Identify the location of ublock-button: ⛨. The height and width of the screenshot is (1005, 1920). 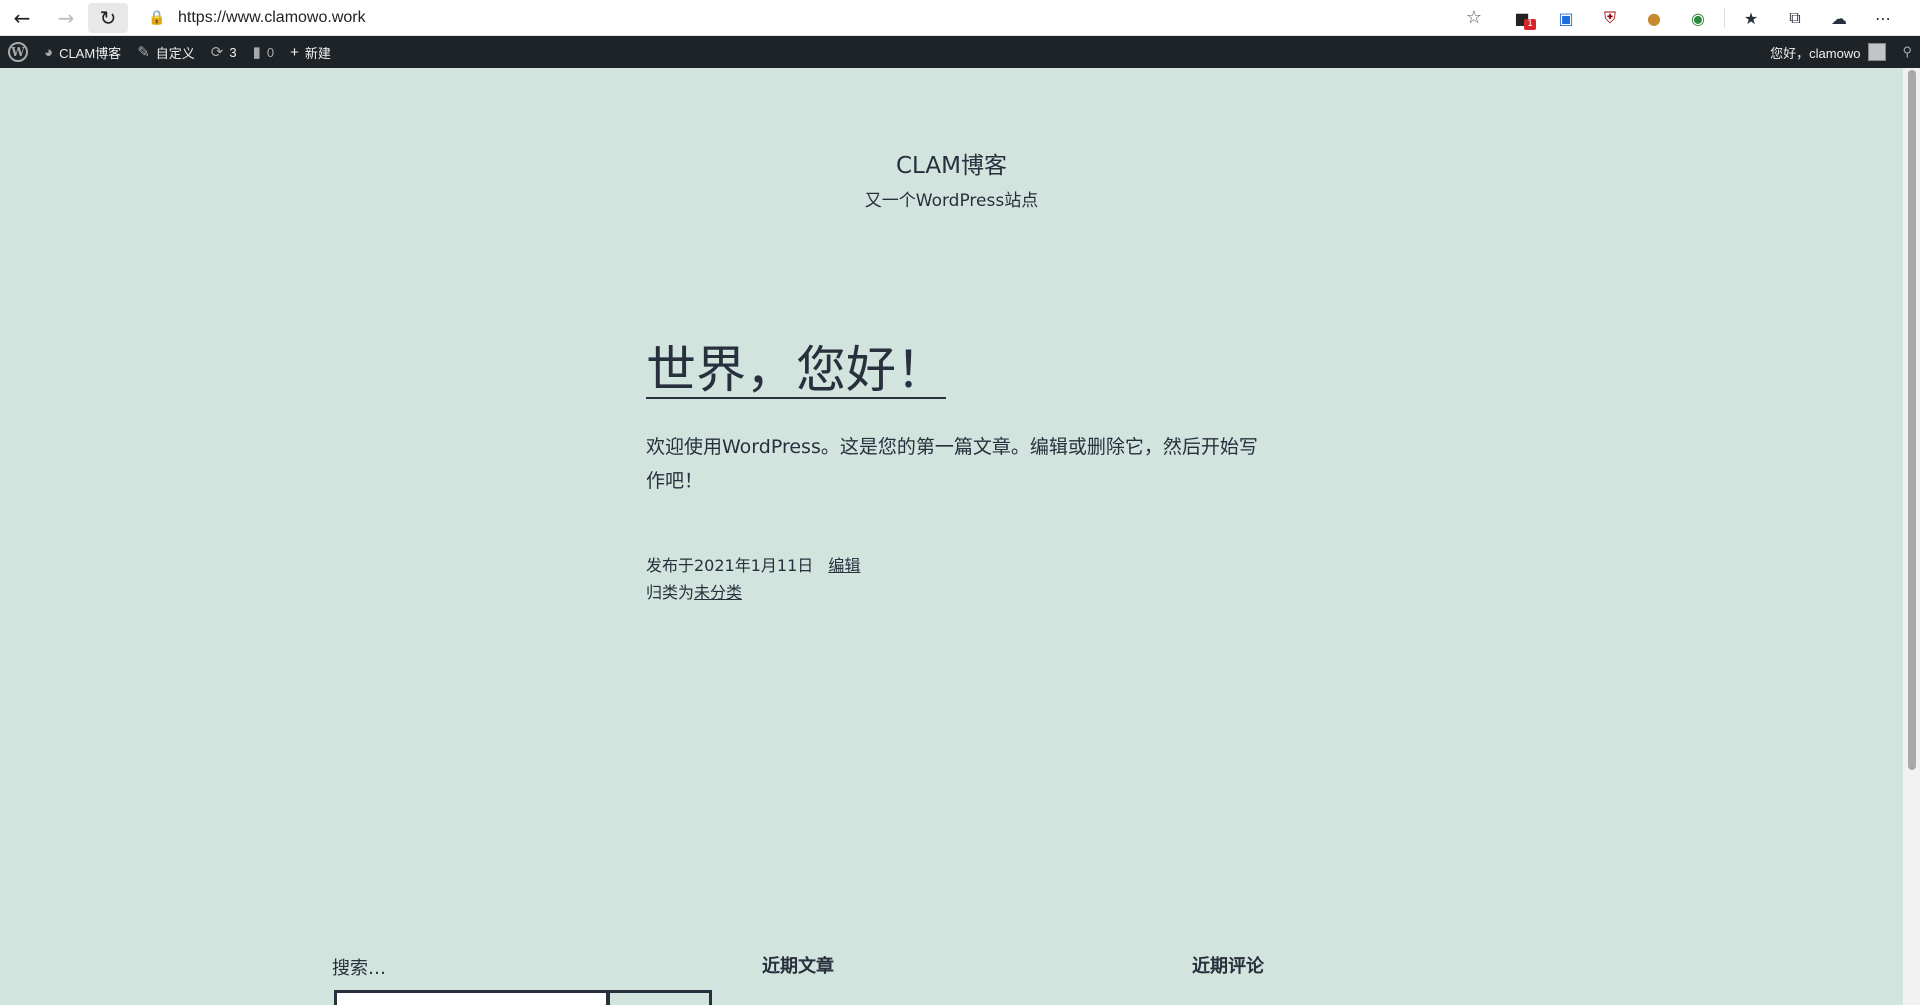
(1610, 18).